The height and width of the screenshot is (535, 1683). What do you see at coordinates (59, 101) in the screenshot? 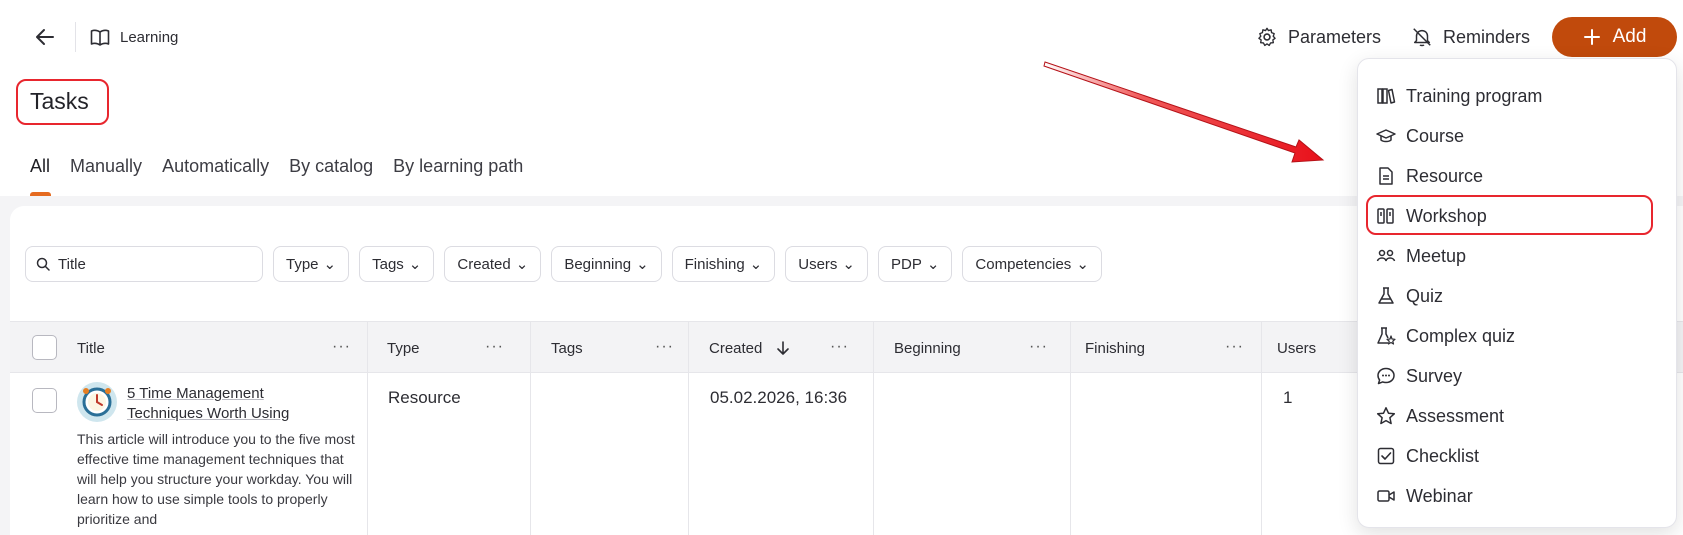
I see `page-title: Tasks` at bounding box center [59, 101].